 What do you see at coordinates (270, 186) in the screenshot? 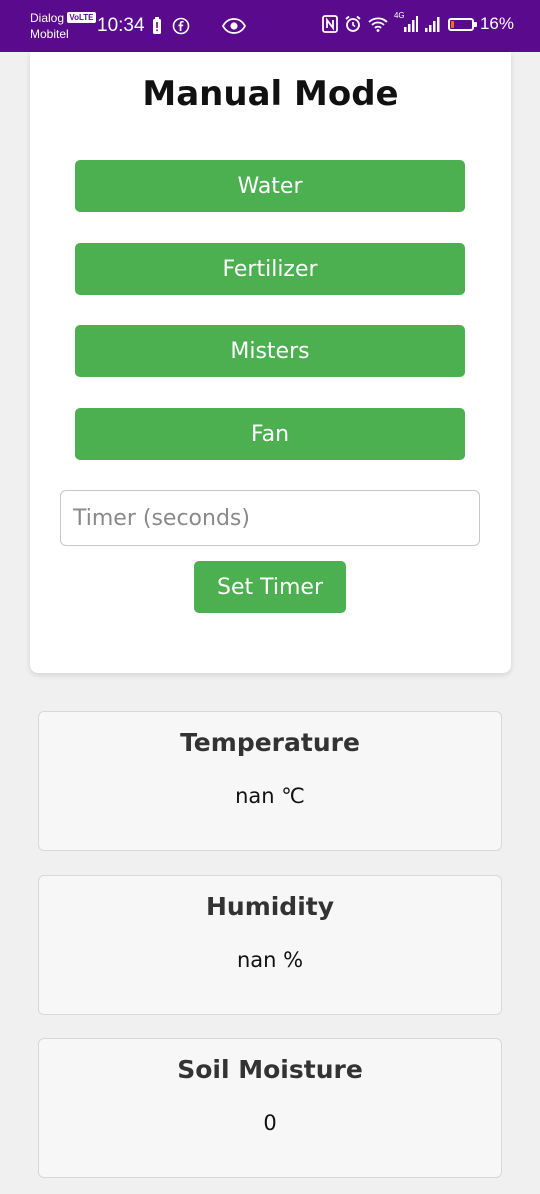
I see `water-button: Water` at bounding box center [270, 186].